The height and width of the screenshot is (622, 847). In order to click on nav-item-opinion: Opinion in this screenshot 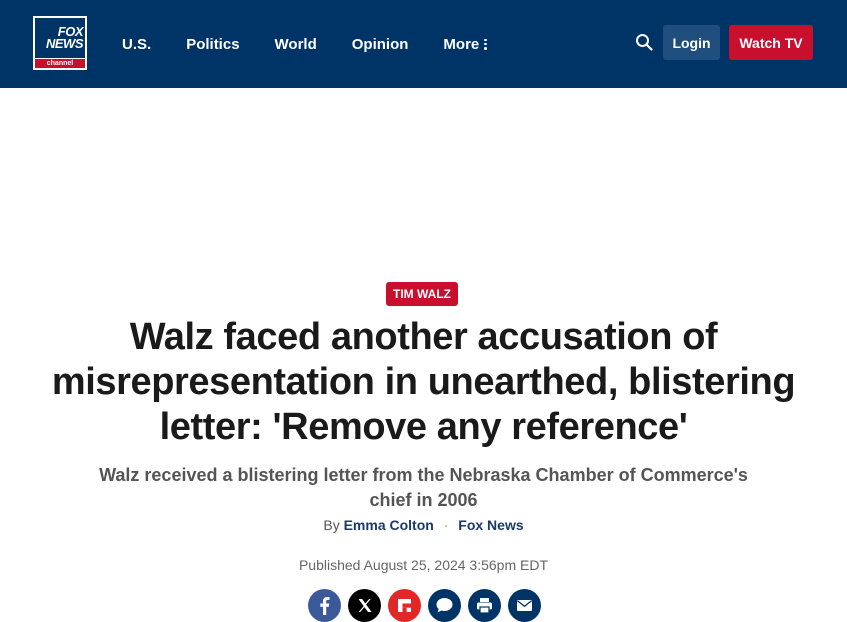, I will do `click(380, 44)`.